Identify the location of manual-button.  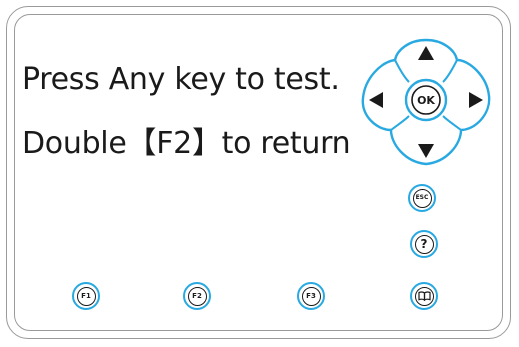
(424, 296).